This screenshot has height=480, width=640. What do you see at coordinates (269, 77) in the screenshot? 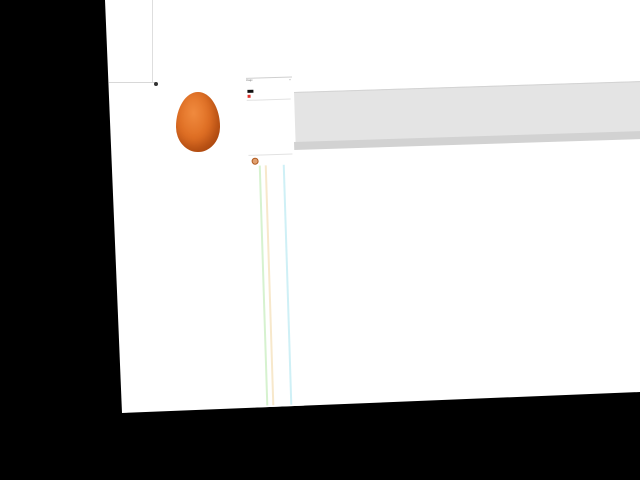
I see `panel-top-border` at bounding box center [269, 77].